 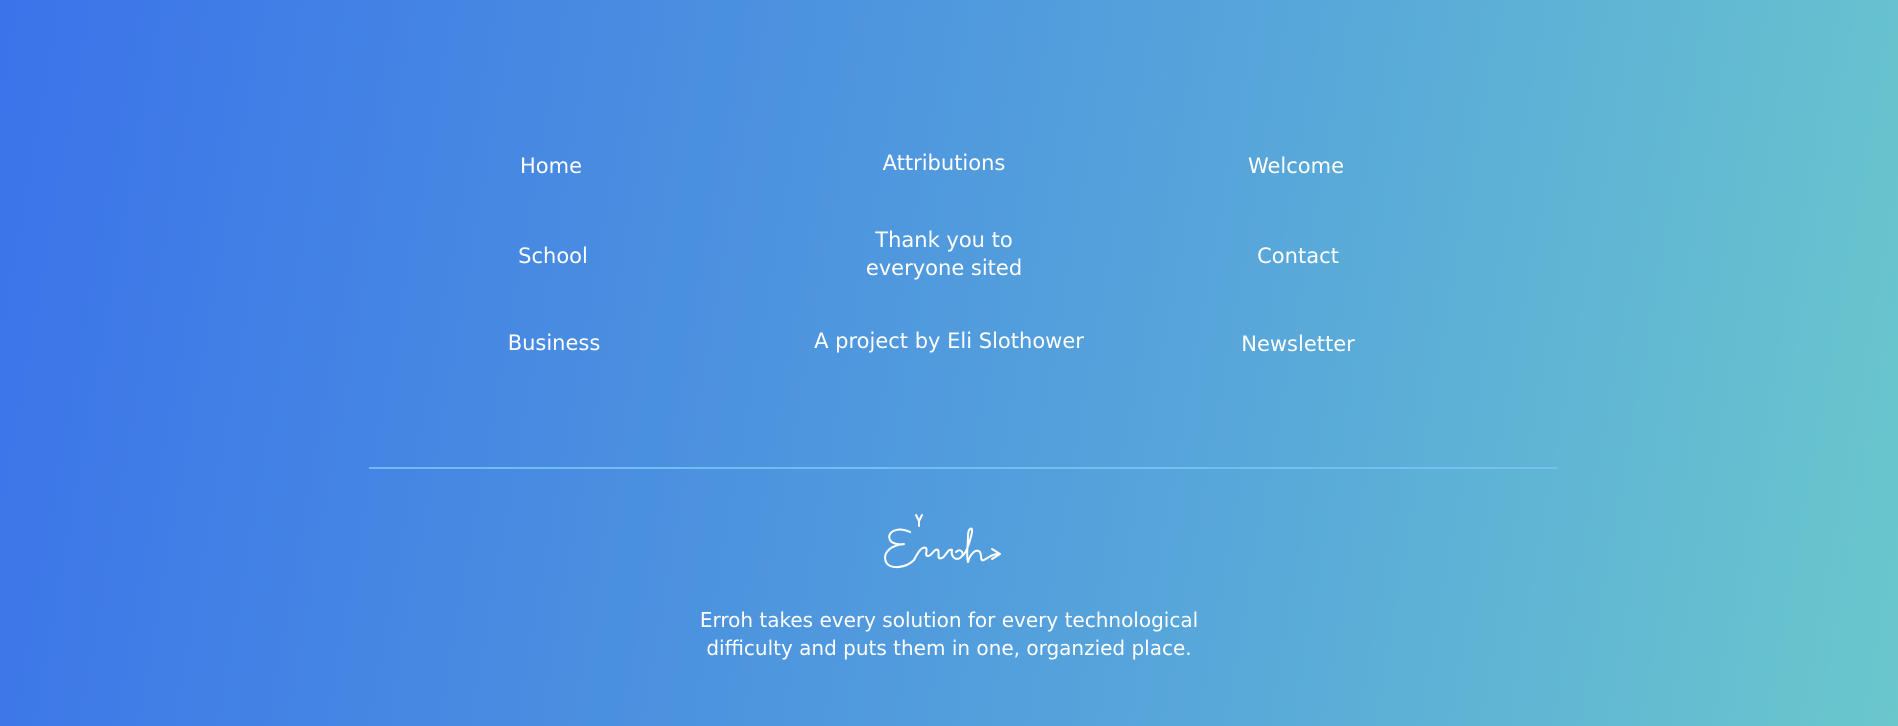 What do you see at coordinates (942, 541) in the screenshot?
I see `erroh-logo` at bounding box center [942, 541].